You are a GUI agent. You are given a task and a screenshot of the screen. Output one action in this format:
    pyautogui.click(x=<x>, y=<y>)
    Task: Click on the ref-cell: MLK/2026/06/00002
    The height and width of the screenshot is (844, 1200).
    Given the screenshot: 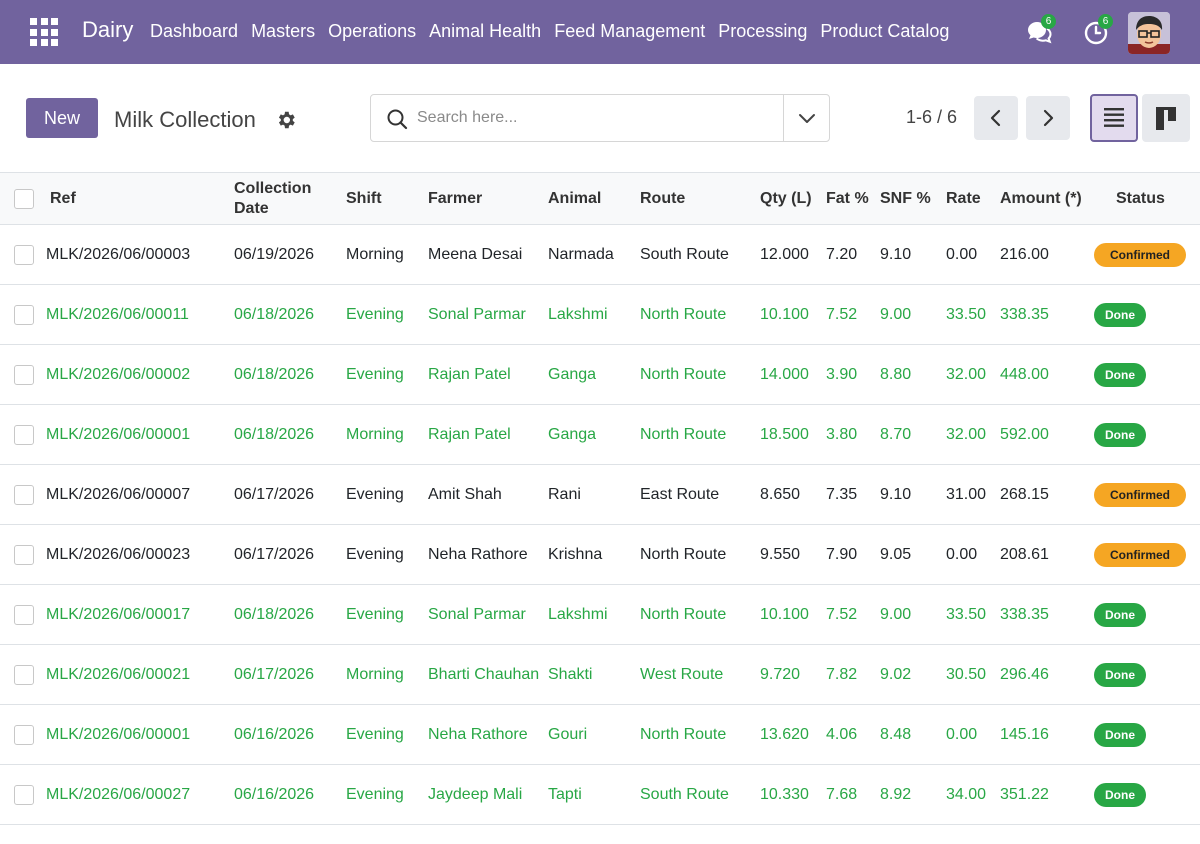 What is the action you would take?
    pyautogui.click(x=118, y=374)
    